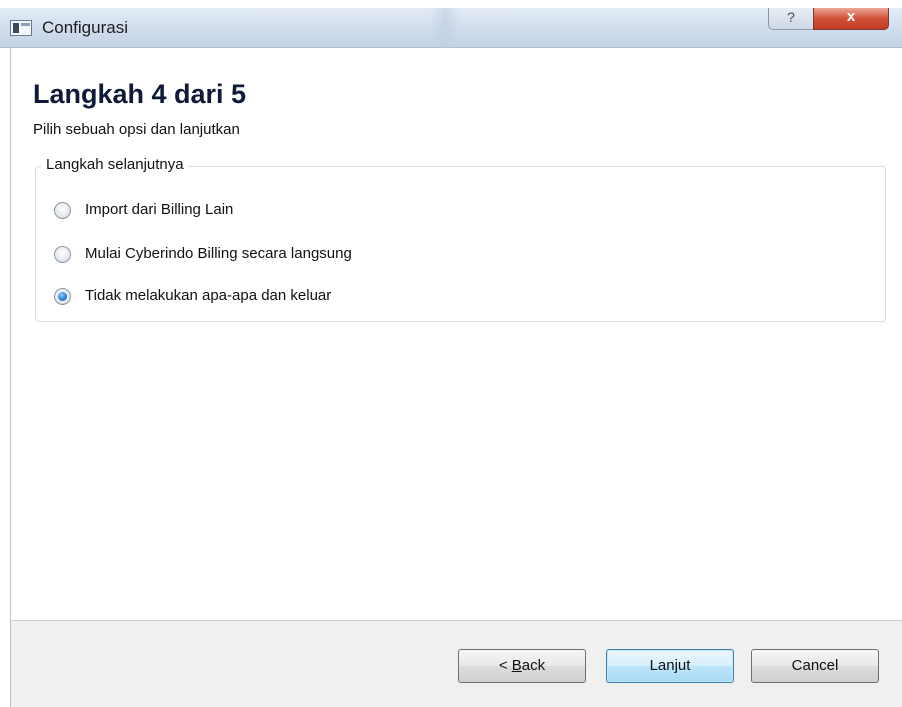 This screenshot has width=902, height=707. Describe the element at coordinates (445, 28) in the screenshot. I see `title-bar-glare` at that location.